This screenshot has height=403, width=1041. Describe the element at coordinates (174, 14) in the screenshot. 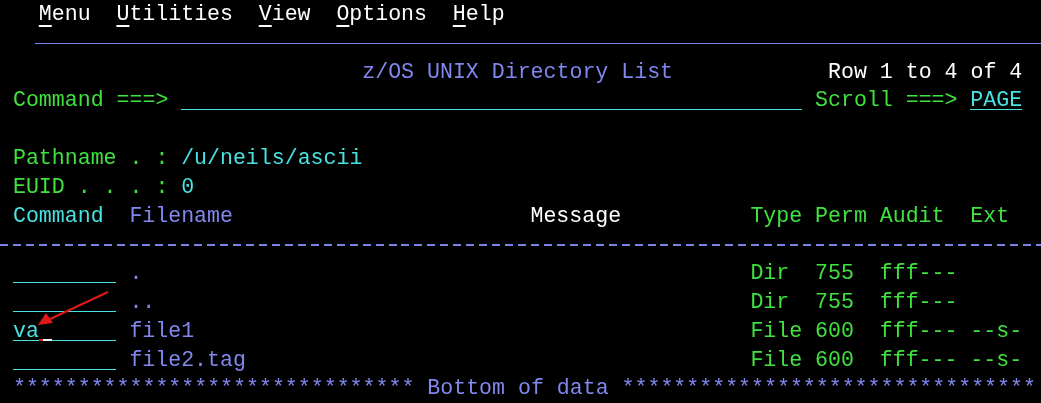

I see `menu-item: Utilities` at that location.